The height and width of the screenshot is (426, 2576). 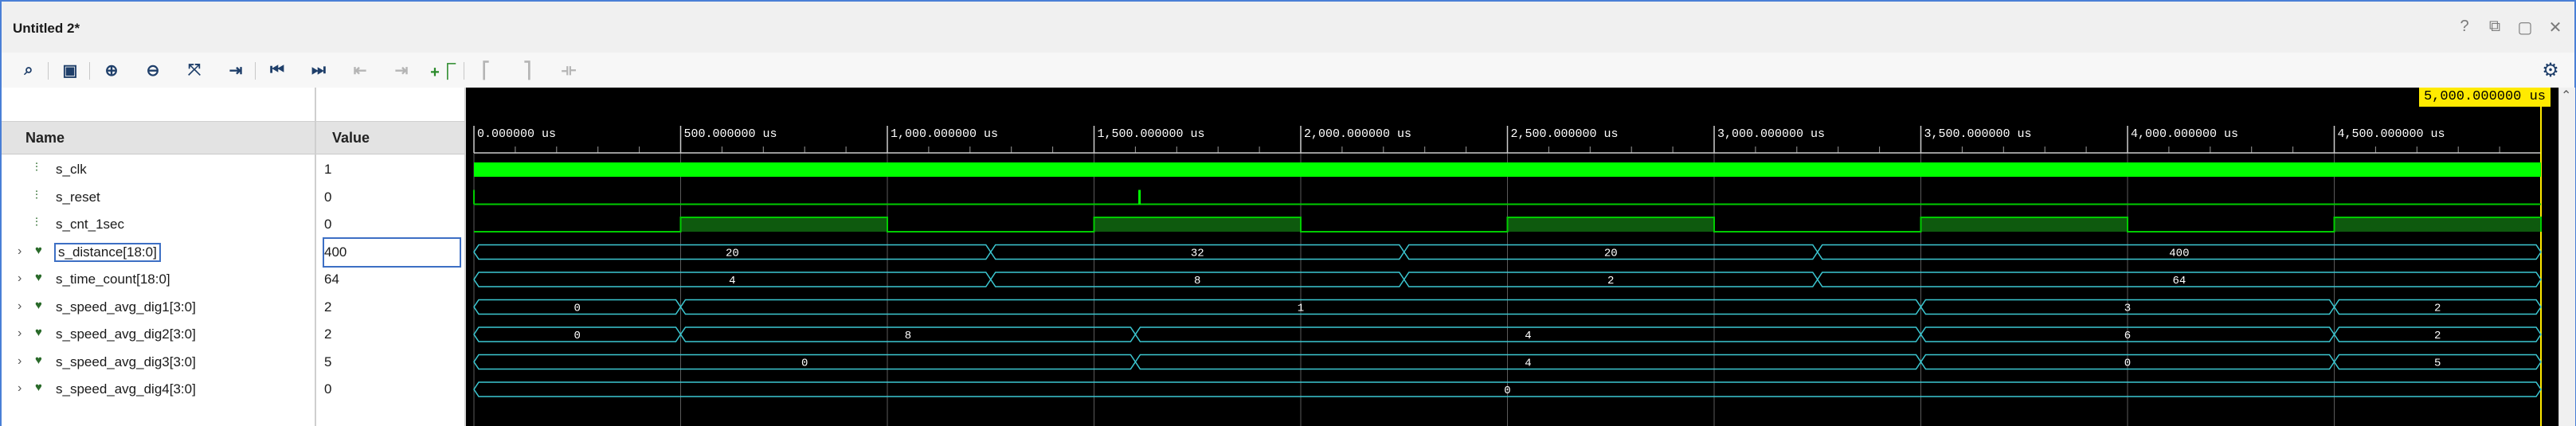 I want to click on signal-value-cell: 64, so click(x=392, y=279).